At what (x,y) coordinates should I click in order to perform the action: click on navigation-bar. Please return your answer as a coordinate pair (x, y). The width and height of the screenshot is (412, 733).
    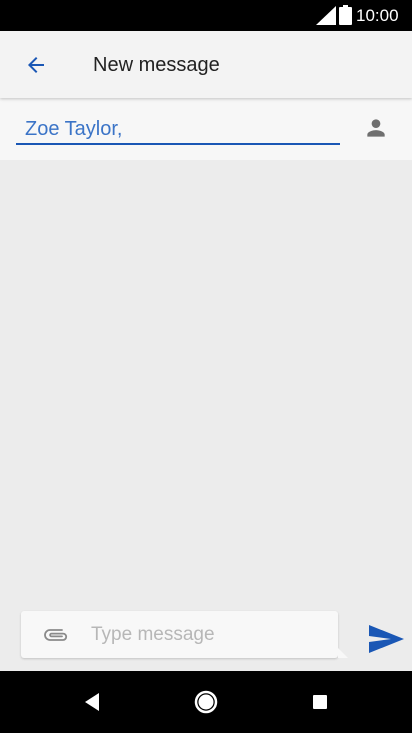
    Looking at the image, I should click on (206, 702).